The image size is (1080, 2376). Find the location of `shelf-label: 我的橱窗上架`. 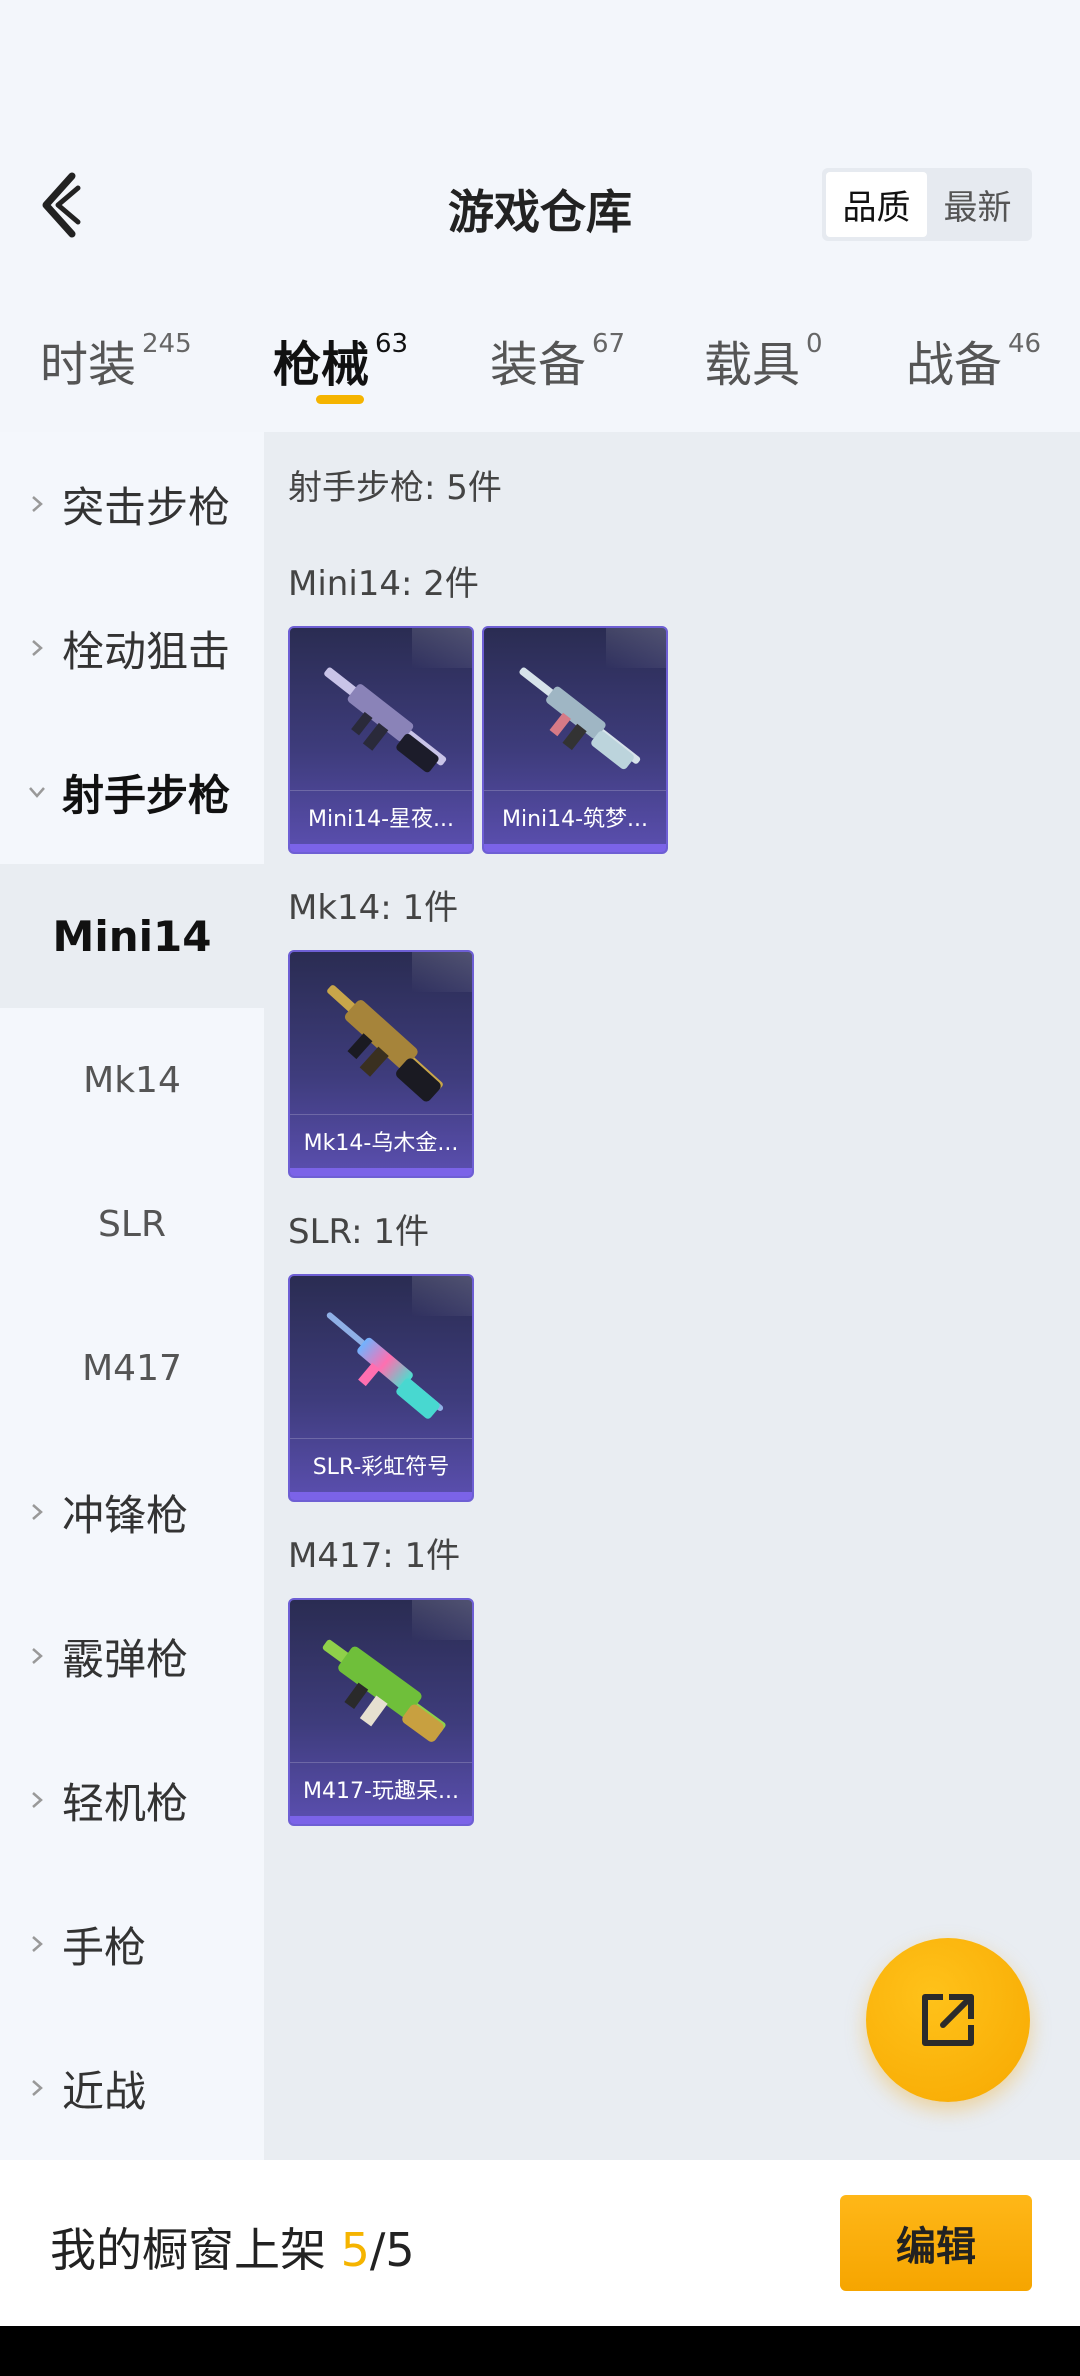

shelf-label: 我的橱窗上架 is located at coordinates (188, 2250).